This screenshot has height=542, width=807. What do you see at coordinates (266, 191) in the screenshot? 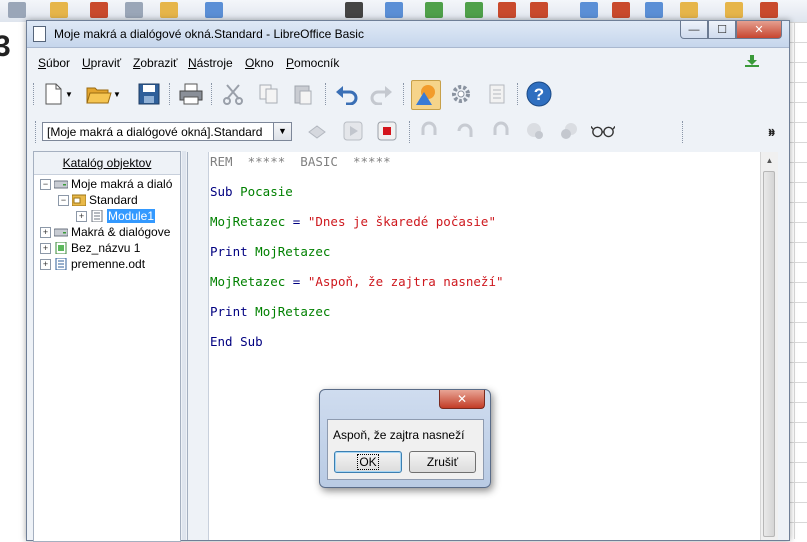
I see `code-identifier: Pocasie` at bounding box center [266, 191].